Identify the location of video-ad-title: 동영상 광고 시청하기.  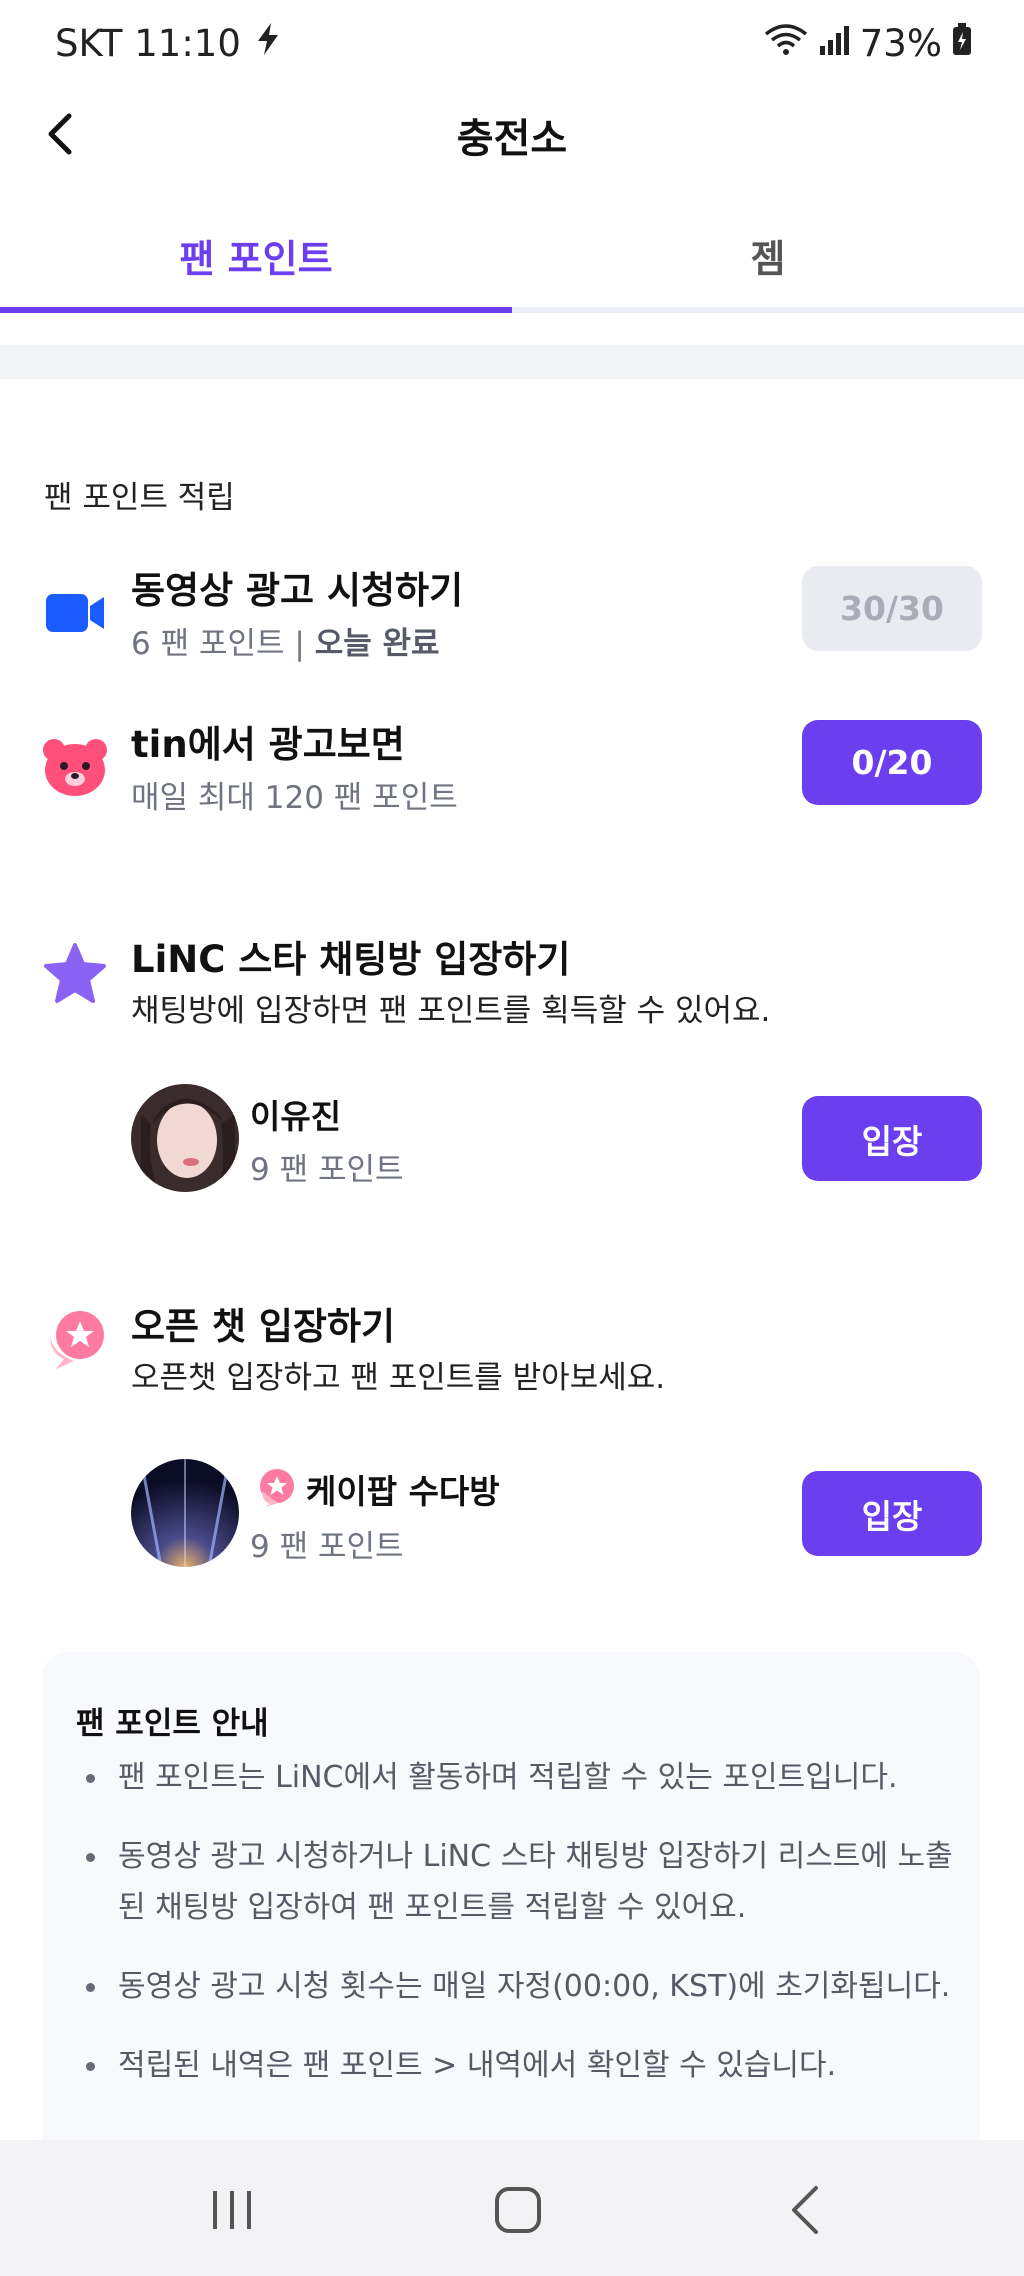
(297, 590).